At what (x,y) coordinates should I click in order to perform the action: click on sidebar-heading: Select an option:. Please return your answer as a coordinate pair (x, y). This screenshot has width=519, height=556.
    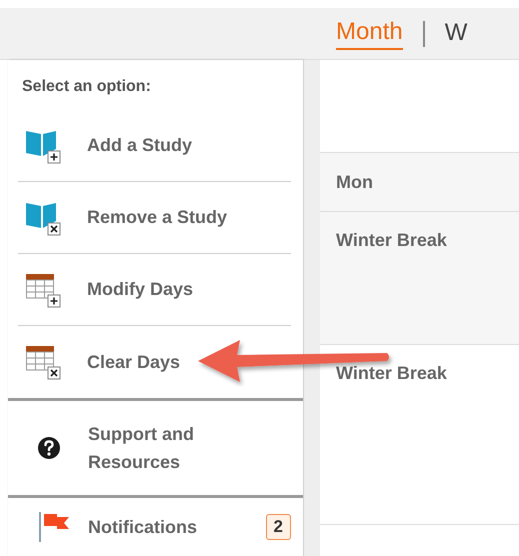
    Looking at the image, I should click on (86, 87).